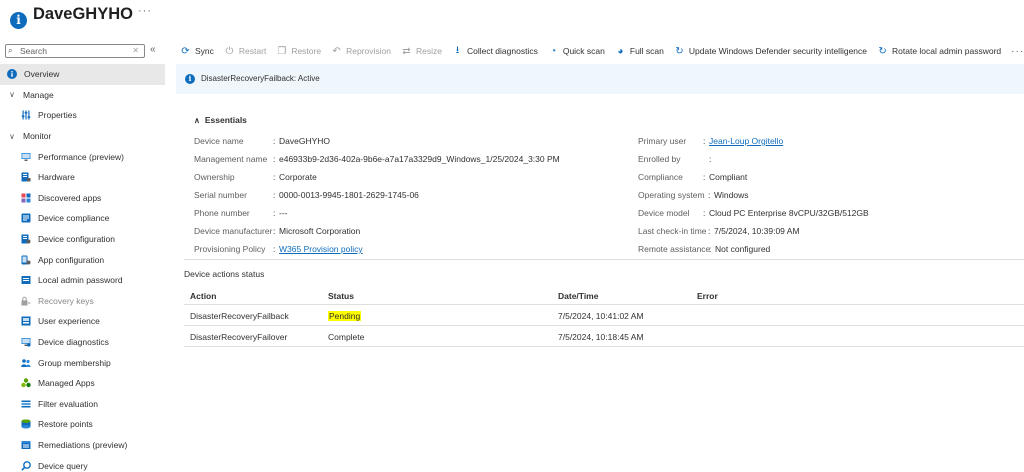  I want to click on sidebar-item-device-compliance: Device compliance, so click(82, 218).